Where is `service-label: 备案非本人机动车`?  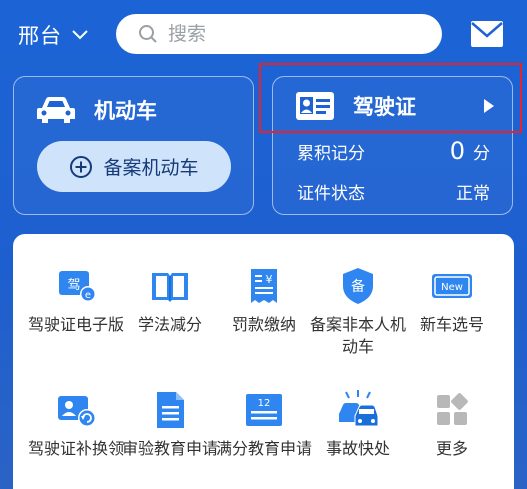 service-label: 备案非本人机动车 is located at coordinates (357, 335).